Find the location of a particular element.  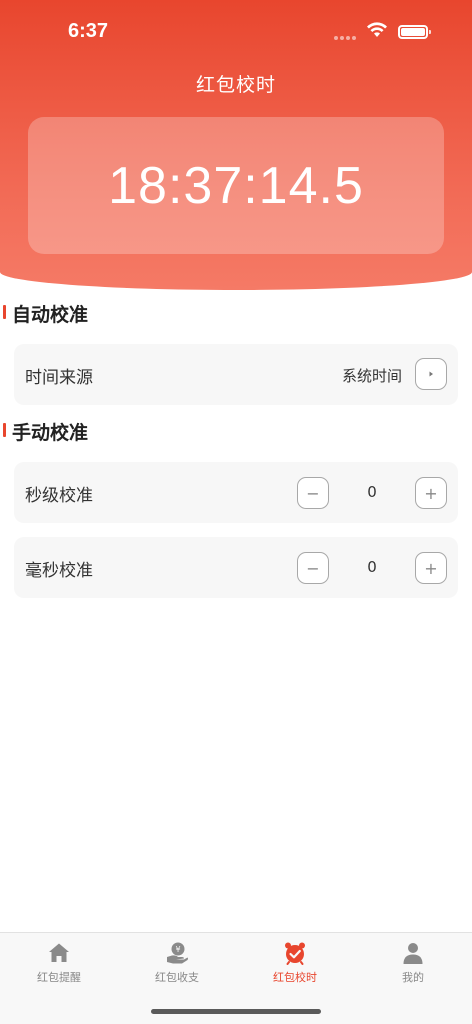

manual-calibration-heading: 手动校准 is located at coordinates (46, 431).